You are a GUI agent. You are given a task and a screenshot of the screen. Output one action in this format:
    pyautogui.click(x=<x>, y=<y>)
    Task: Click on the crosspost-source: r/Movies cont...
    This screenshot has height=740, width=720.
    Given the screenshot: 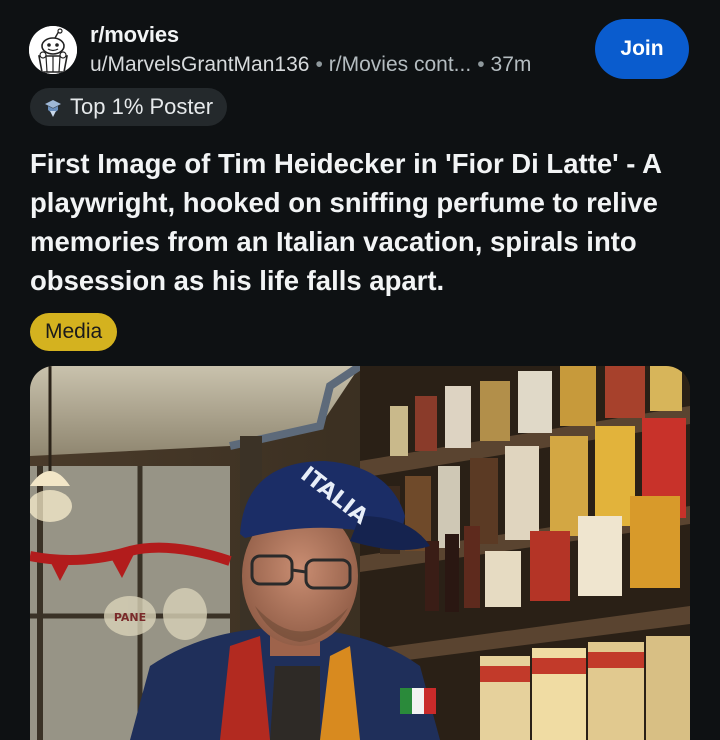 What is the action you would take?
    pyautogui.click(x=400, y=64)
    